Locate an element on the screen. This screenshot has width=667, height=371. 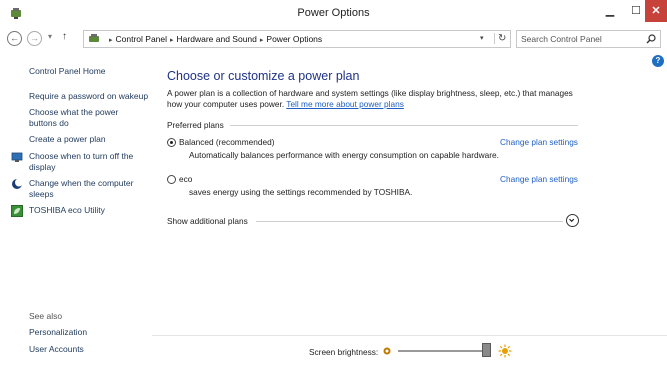
back-button: ← is located at coordinates (14, 38).